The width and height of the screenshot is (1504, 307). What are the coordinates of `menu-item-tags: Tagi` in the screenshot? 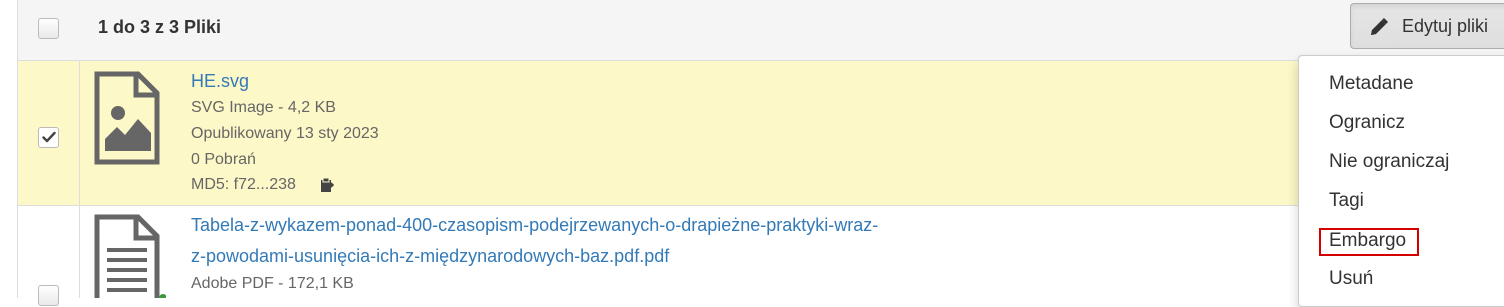 It's located at (1346, 201).